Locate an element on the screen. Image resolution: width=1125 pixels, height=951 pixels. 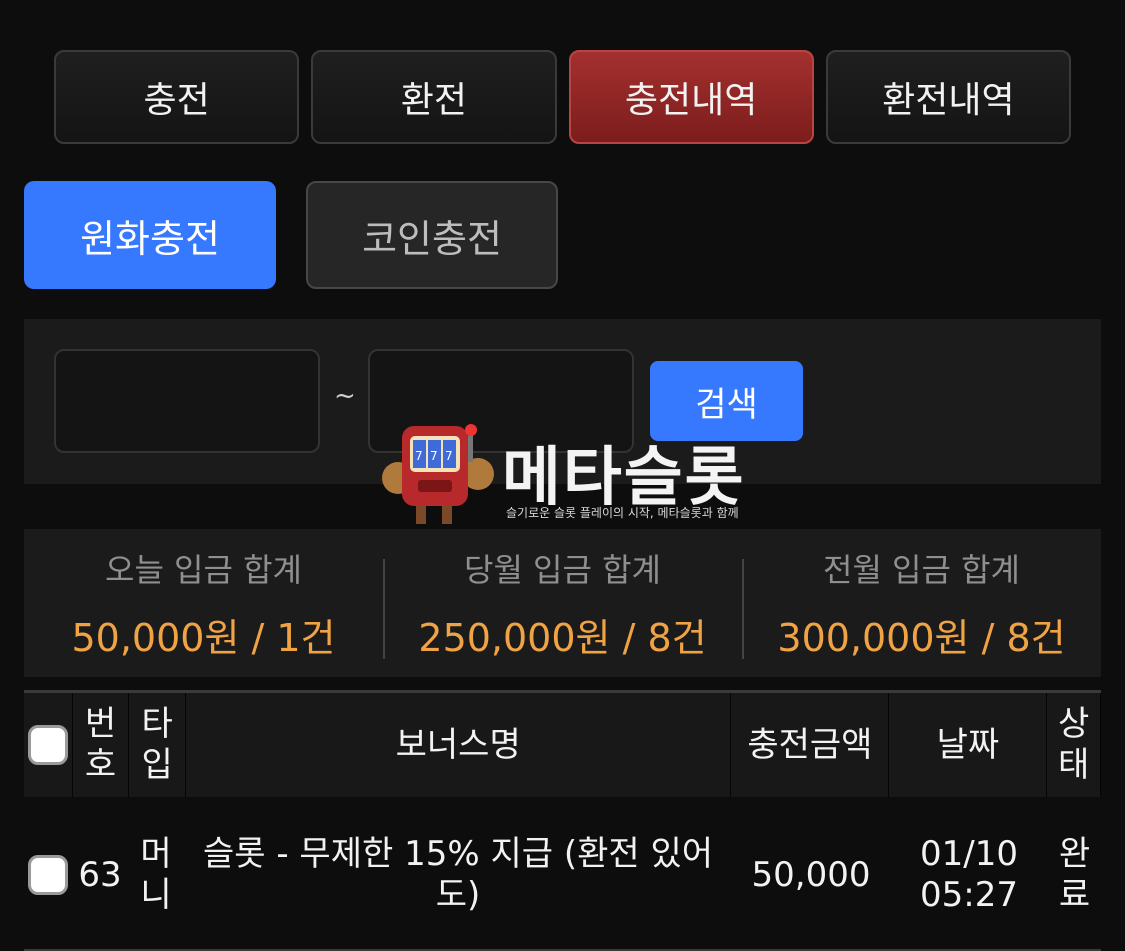
row-select-cell is located at coordinates (48, 875).